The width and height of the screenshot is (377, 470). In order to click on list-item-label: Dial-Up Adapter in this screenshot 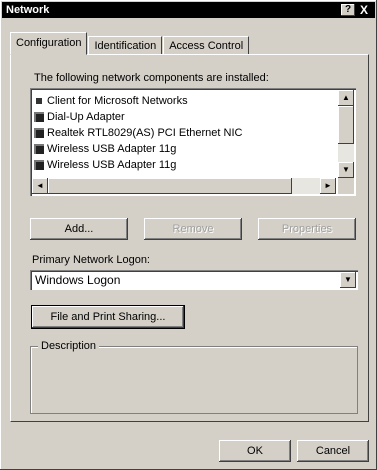, I will do `click(86, 117)`.